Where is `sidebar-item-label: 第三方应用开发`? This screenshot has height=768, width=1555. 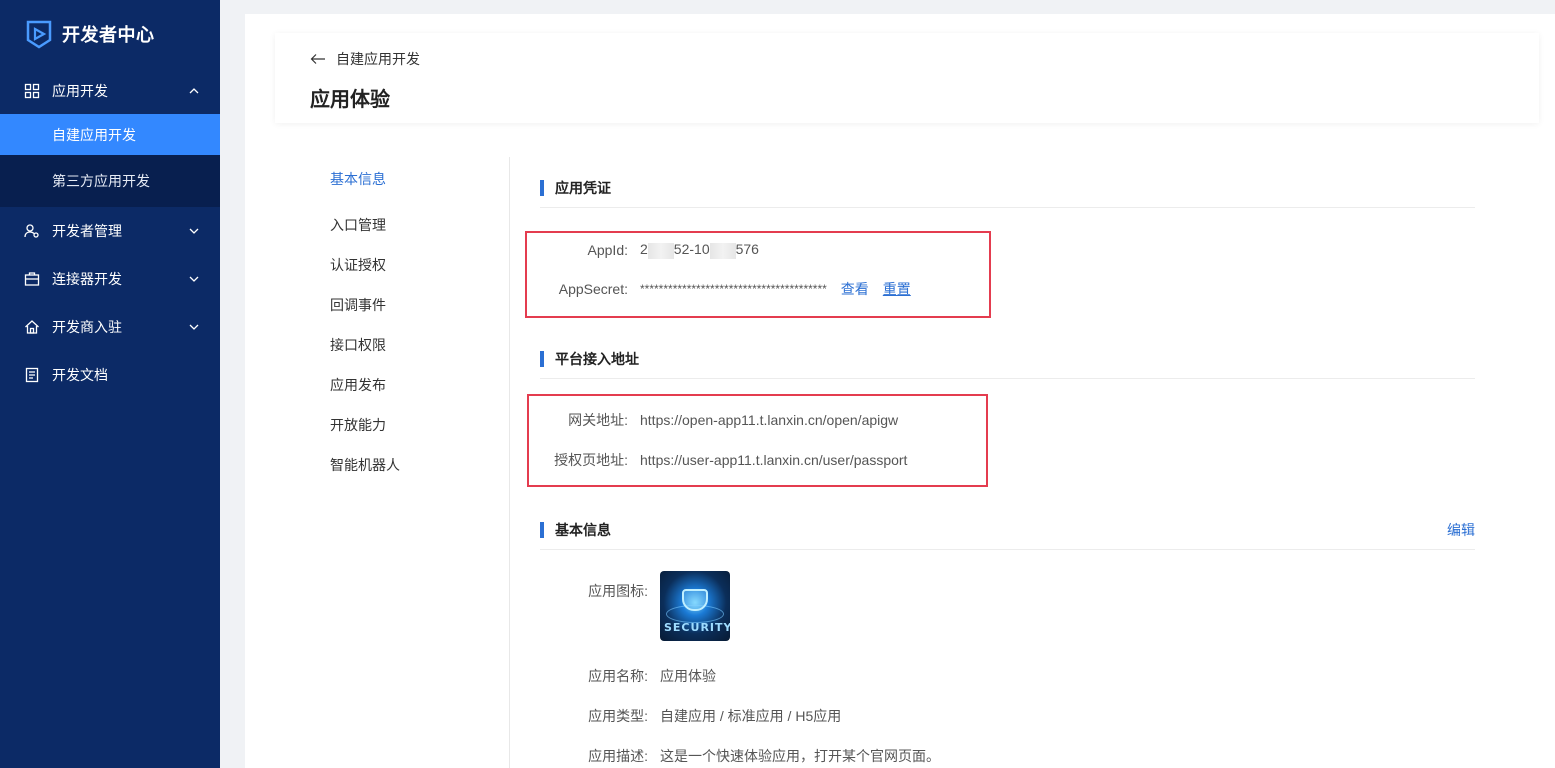 sidebar-item-label: 第三方应用开发 is located at coordinates (101, 181).